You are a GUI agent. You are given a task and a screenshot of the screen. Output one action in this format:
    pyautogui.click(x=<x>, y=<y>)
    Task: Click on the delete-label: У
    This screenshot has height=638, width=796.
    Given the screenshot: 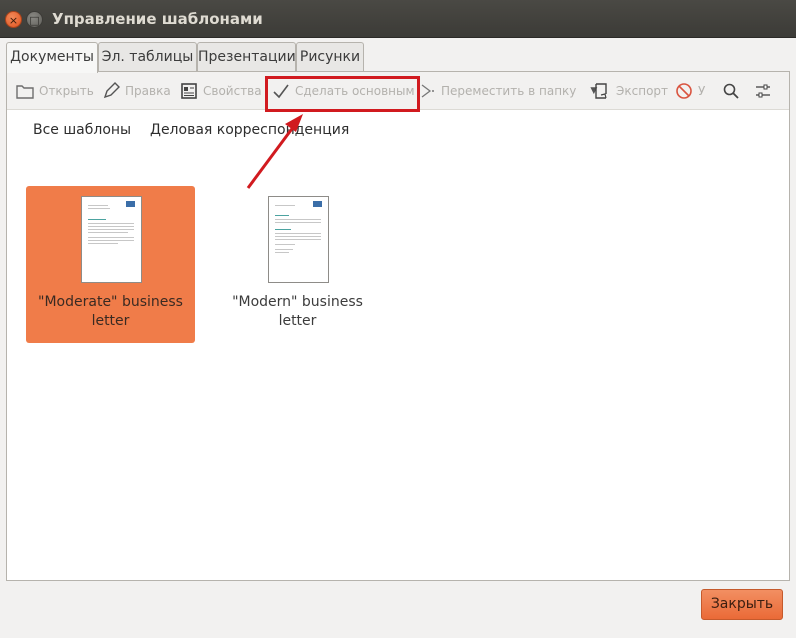 What is the action you would take?
    pyautogui.click(x=702, y=91)
    